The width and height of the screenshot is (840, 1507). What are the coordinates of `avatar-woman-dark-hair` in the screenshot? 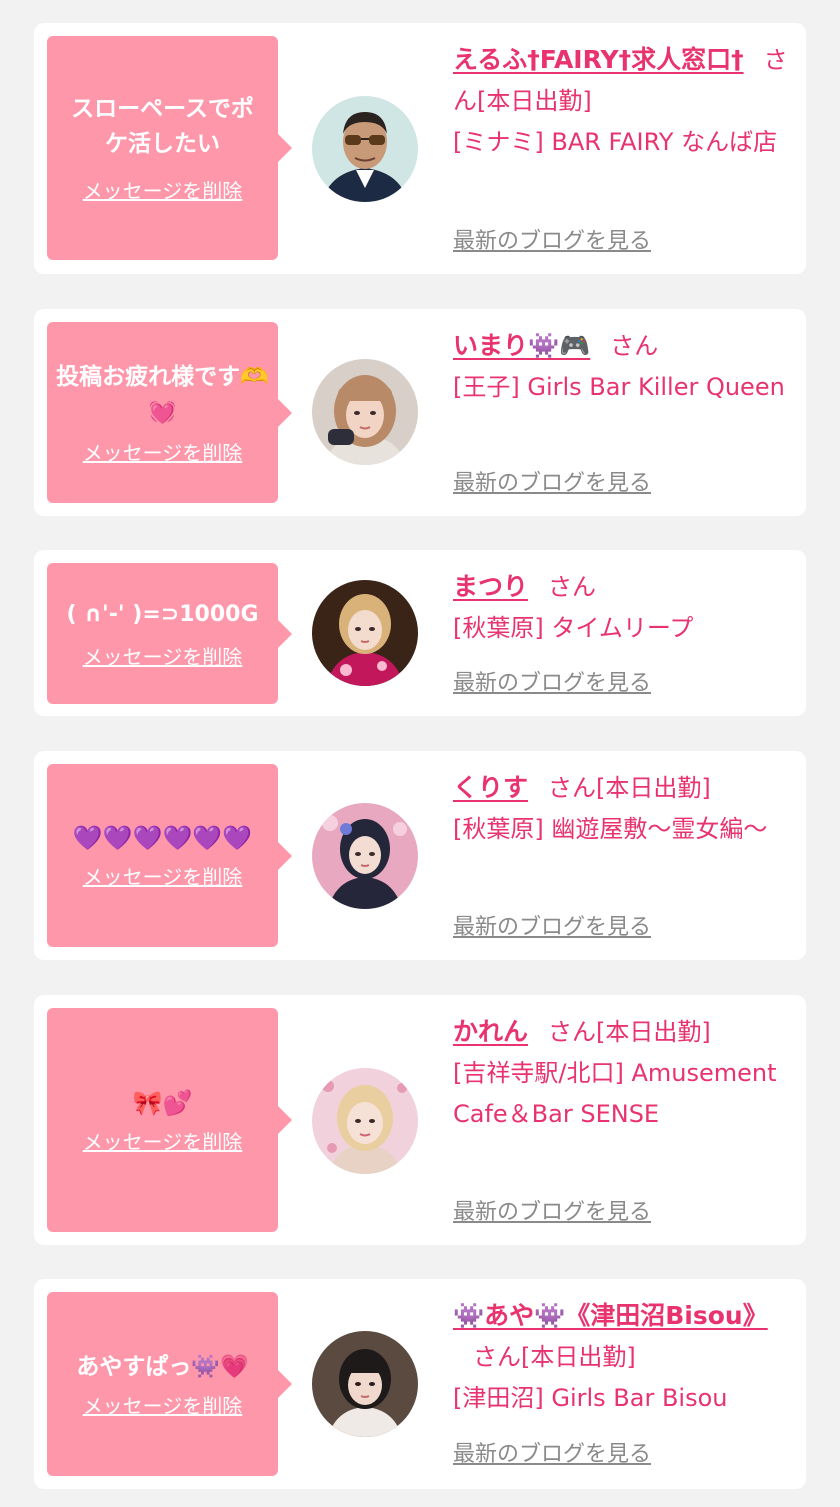 It's located at (365, 856).